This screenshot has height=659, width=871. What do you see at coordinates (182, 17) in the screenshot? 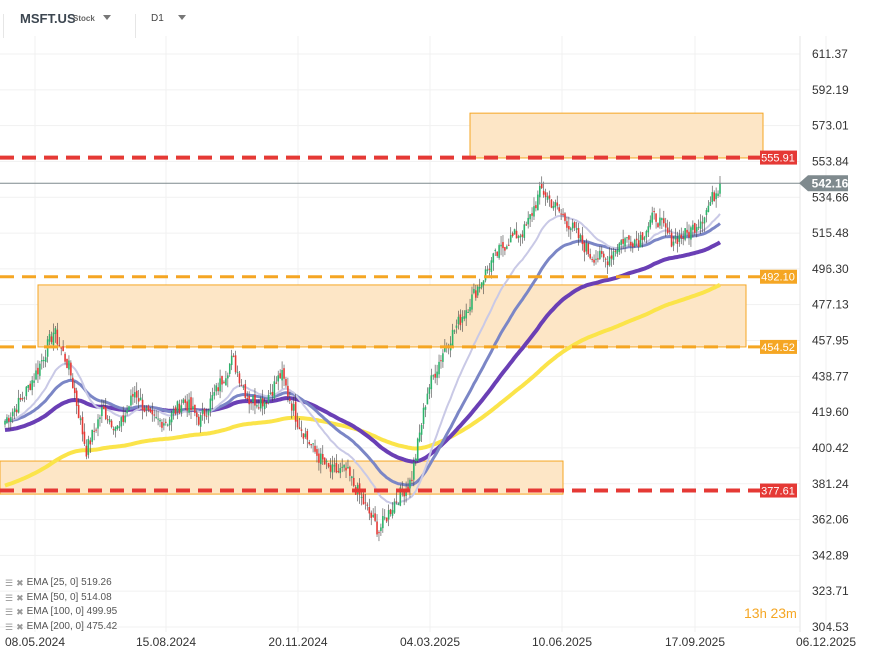
I see `timeframe-dropdown-icon` at bounding box center [182, 17].